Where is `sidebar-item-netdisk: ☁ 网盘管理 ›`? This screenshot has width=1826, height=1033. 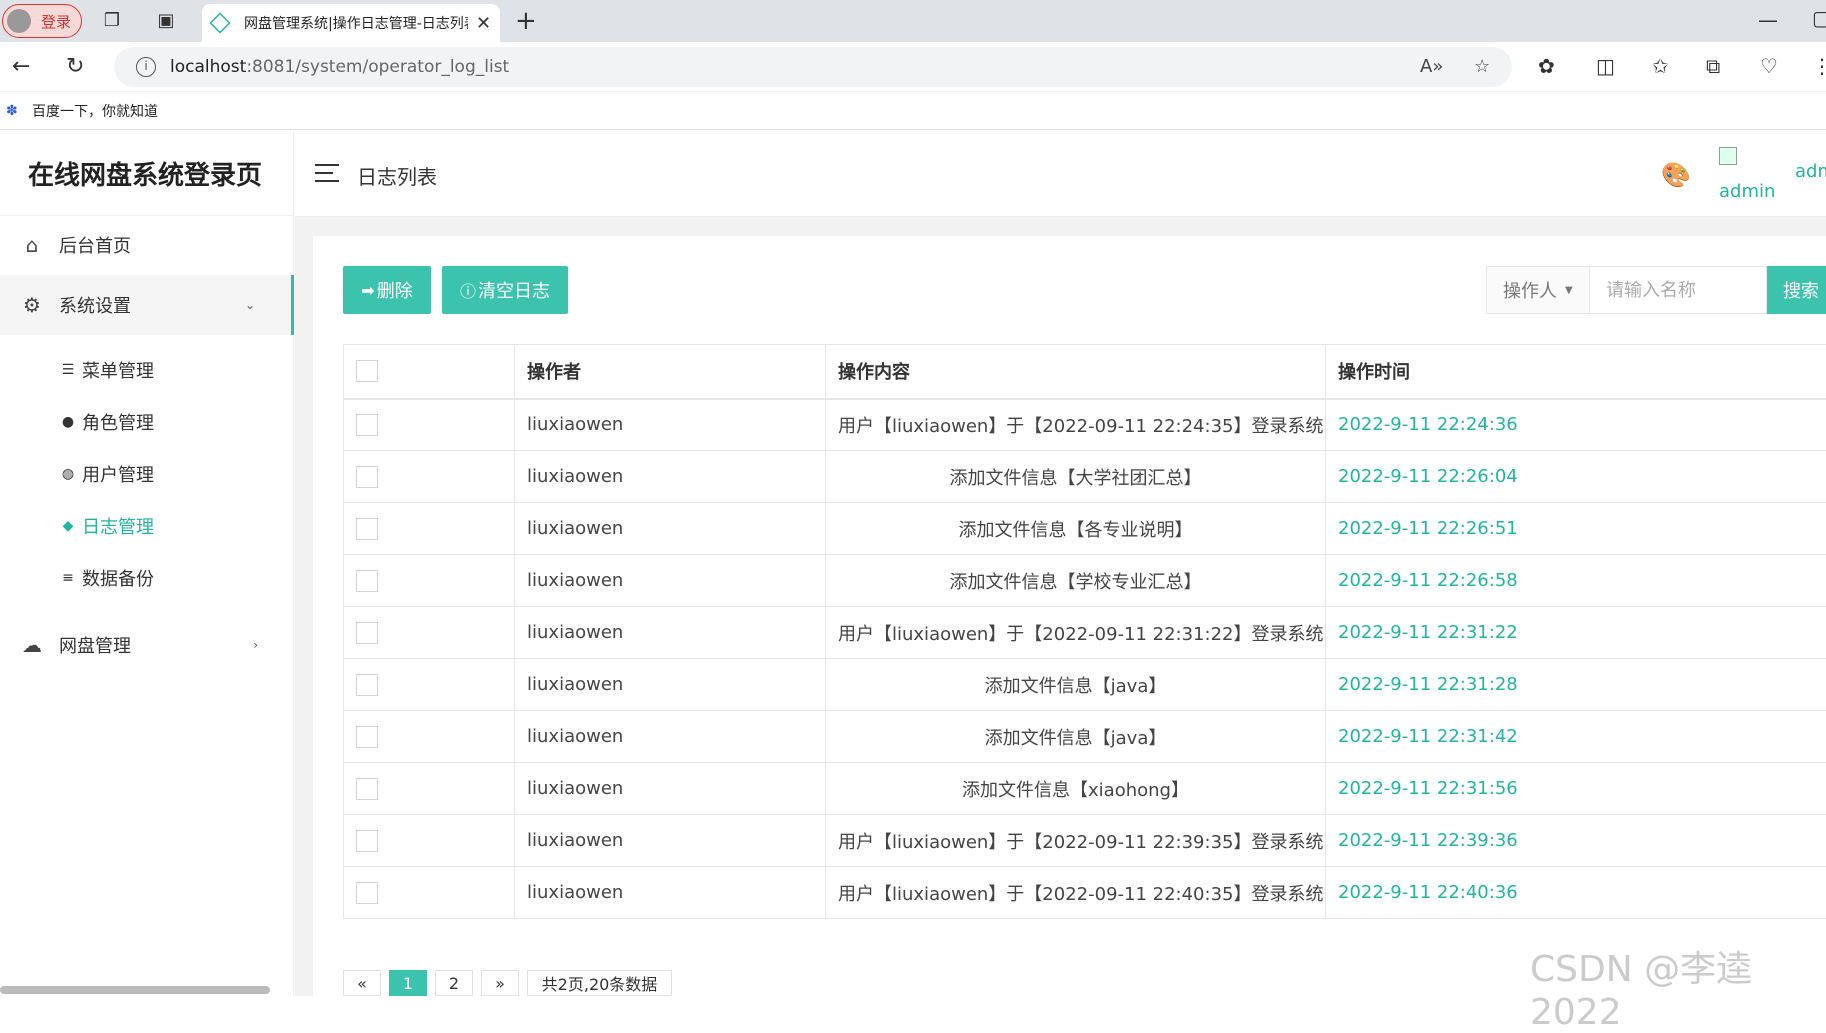
sidebar-item-netdisk: ☁ 网盘管理 › is located at coordinates (147, 645).